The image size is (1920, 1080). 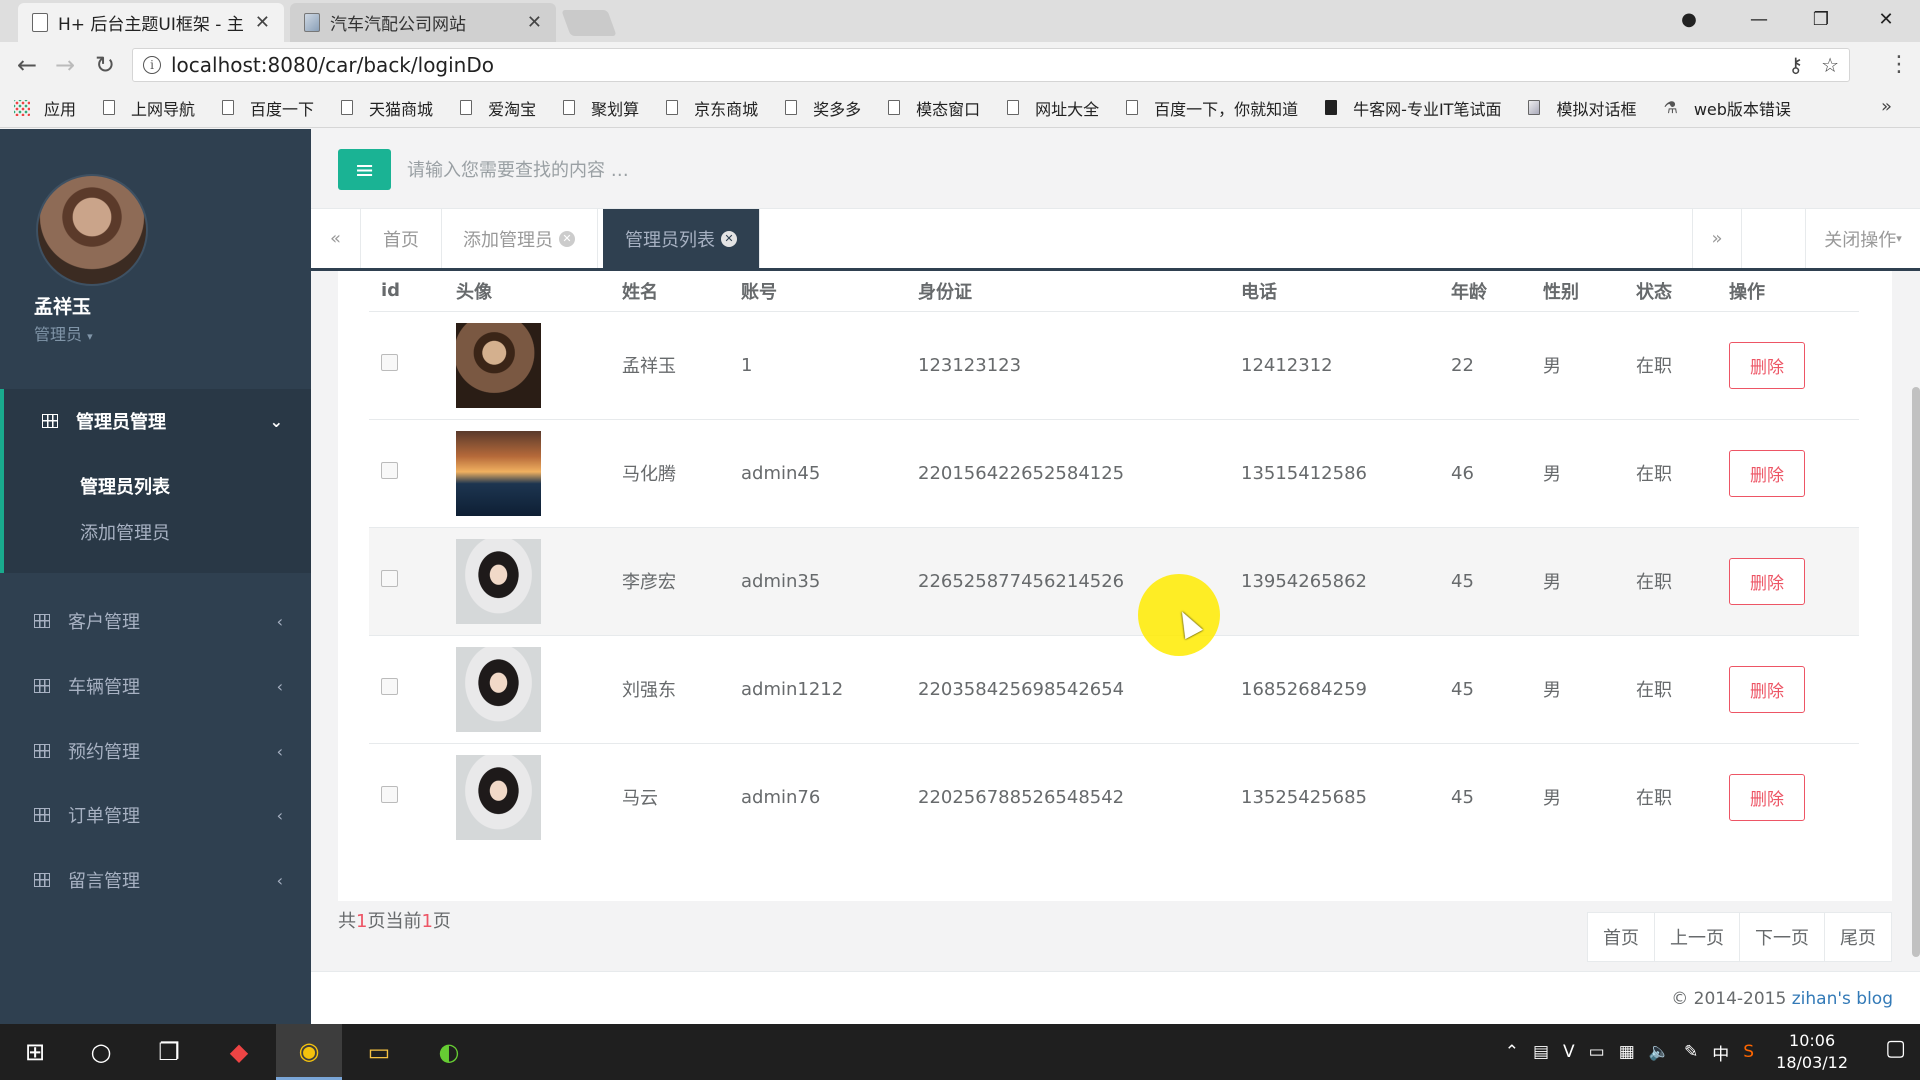 What do you see at coordinates (423, 22) in the screenshot?
I see `browser-tab-site: 汽车汽配公司网站 ✕` at bounding box center [423, 22].